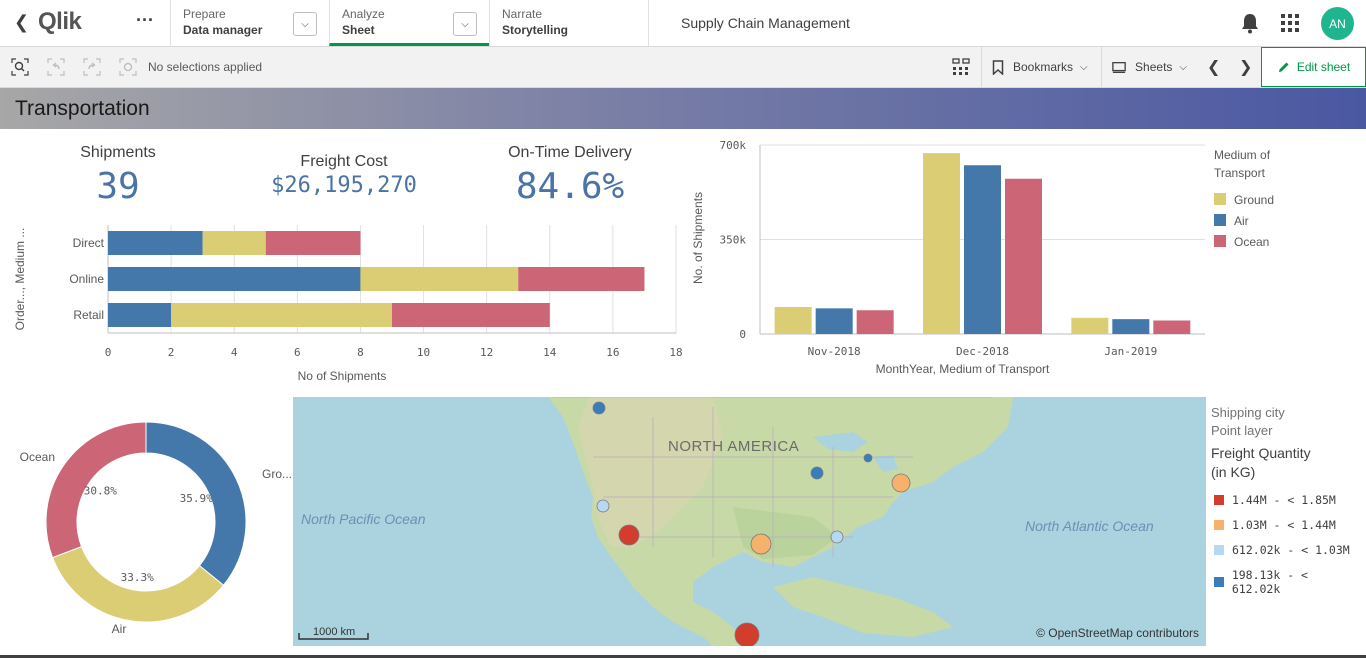  I want to click on slice-name-label: Air, so click(119, 629).